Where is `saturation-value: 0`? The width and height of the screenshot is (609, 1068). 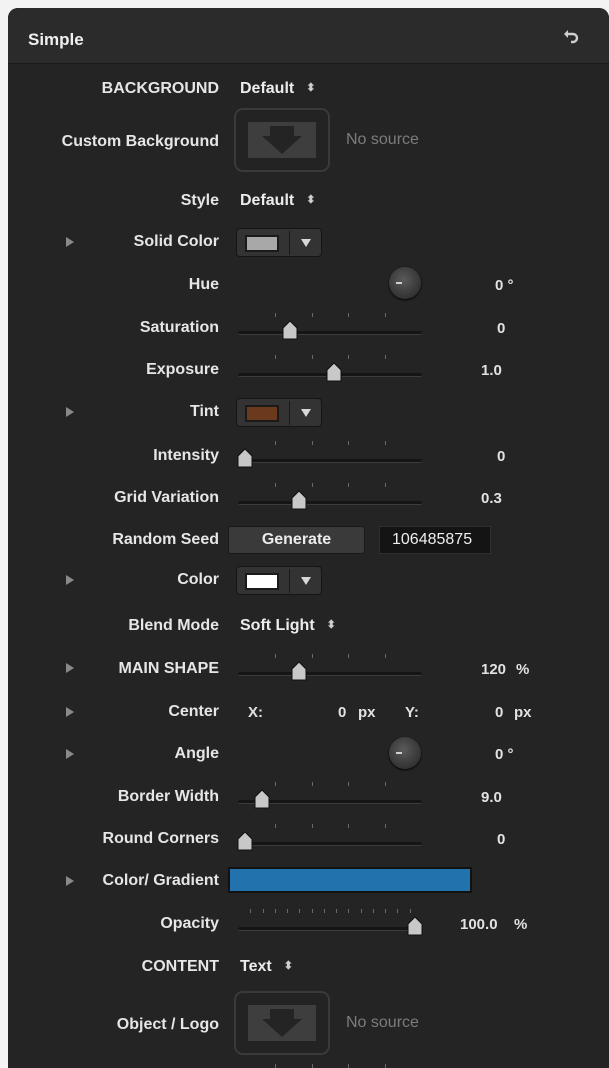 saturation-value: 0 is located at coordinates (501, 328).